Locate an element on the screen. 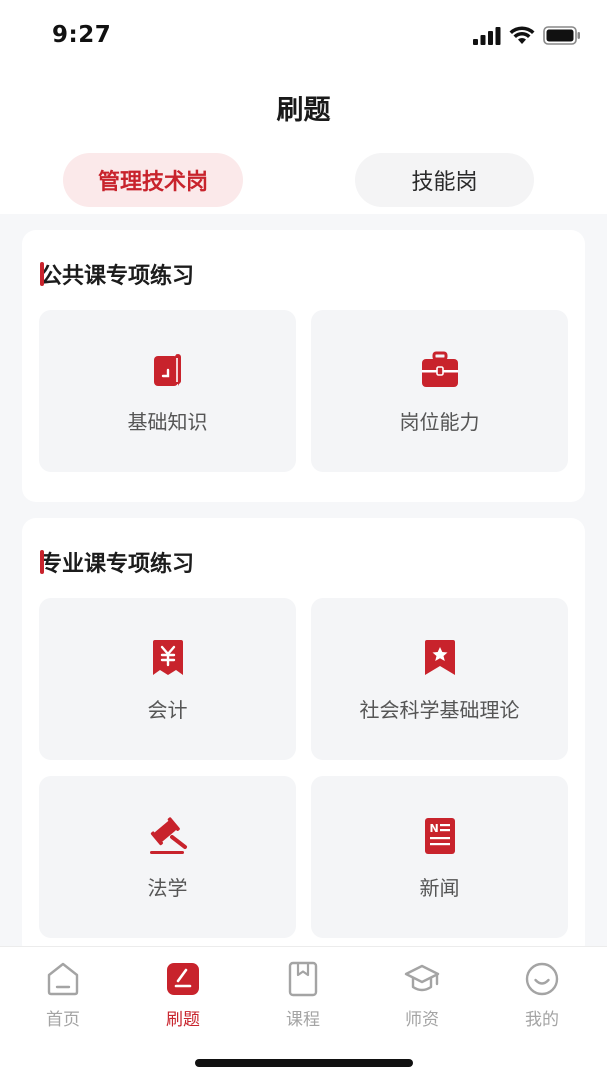  tab-course: 课程 is located at coordinates (303, 992).